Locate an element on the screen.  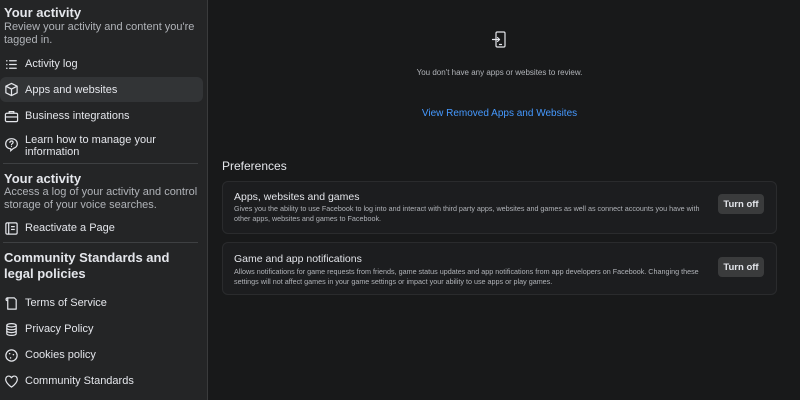
help-icon is located at coordinates (11, 144).